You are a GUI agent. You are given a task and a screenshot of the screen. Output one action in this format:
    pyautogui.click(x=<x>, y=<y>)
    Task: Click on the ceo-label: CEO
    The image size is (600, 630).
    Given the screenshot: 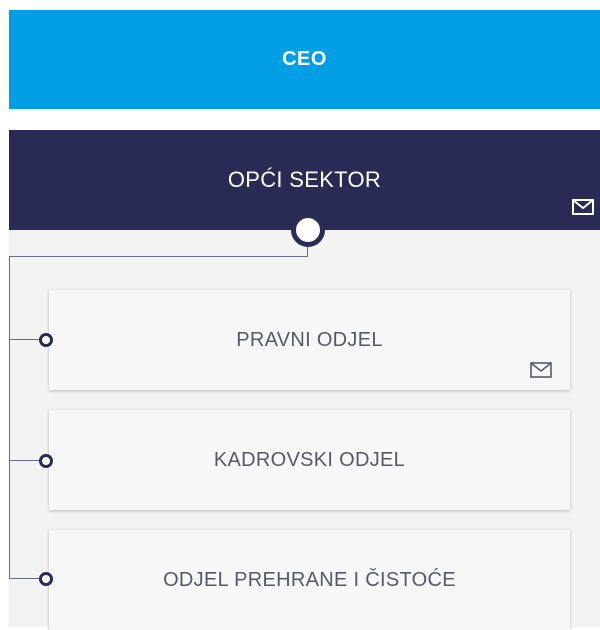 What is the action you would take?
    pyautogui.click(x=304, y=59)
    